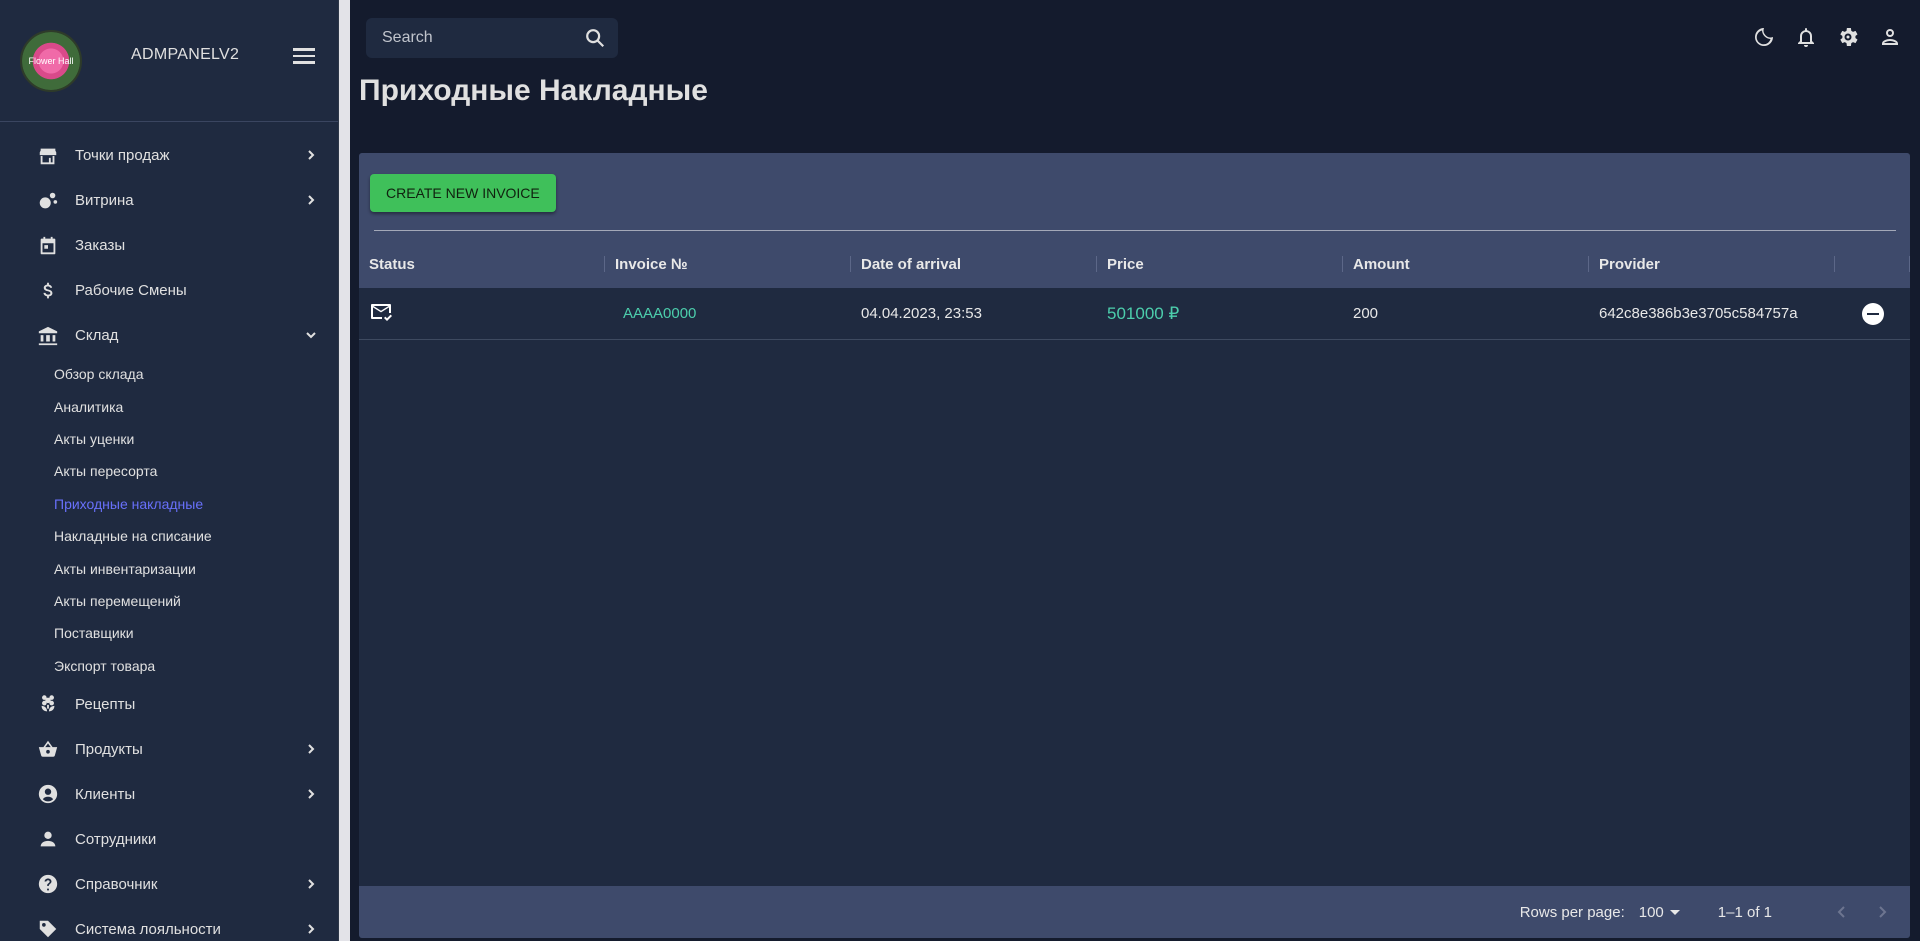 The width and height of the screenshot is (1920, 941). What do you see at coordinates (105, 704) in the screenshot?
I see `sidebar-item-label: Рецепты` at bounding box center [105, 704].